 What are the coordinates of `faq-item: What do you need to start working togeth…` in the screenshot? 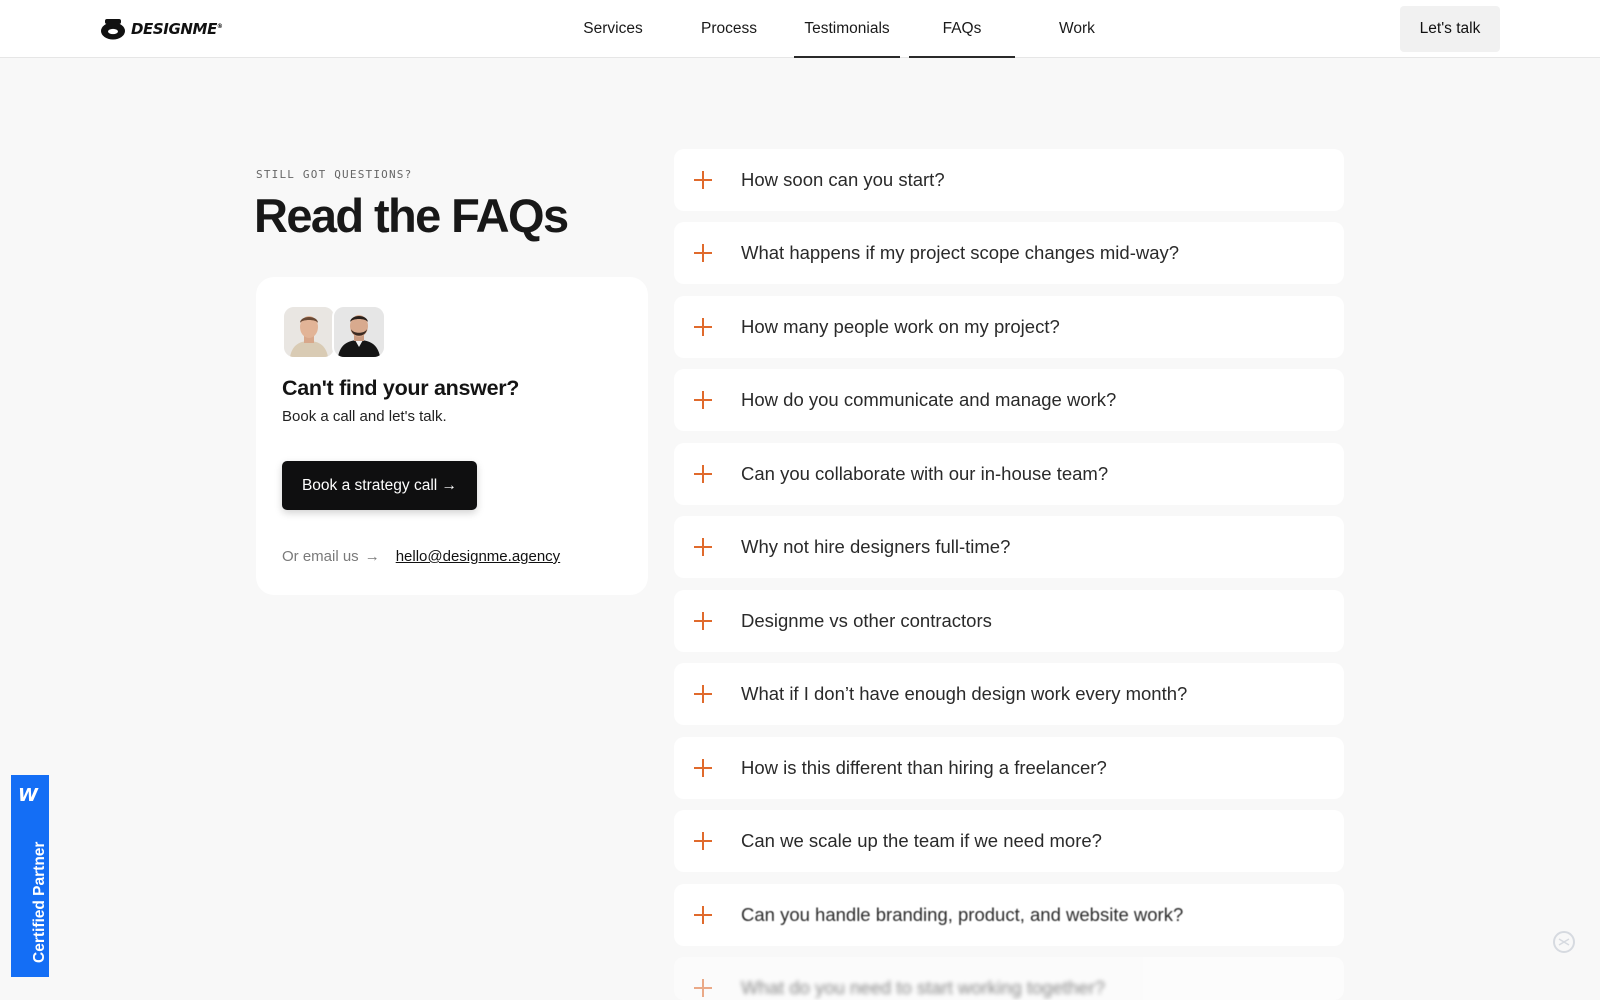 It's located at (1009, 978).